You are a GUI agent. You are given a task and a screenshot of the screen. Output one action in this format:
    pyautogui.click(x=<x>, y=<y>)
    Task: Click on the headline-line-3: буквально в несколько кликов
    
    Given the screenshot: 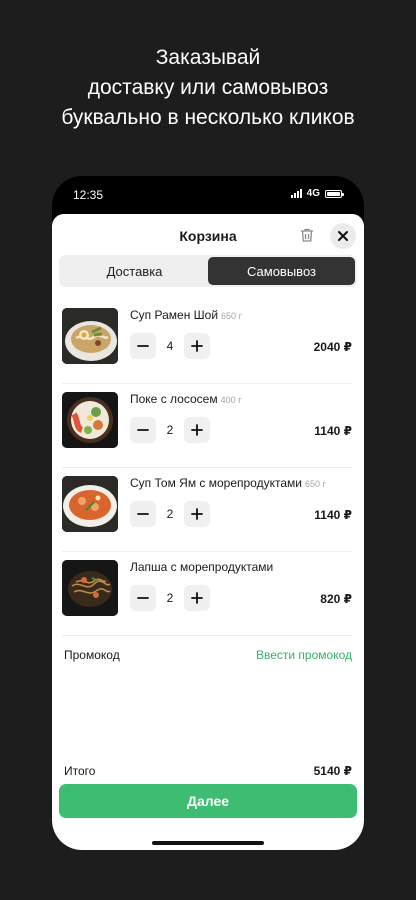 What is the action you would take?
    pyautogui.click(x=208, y=117)
    